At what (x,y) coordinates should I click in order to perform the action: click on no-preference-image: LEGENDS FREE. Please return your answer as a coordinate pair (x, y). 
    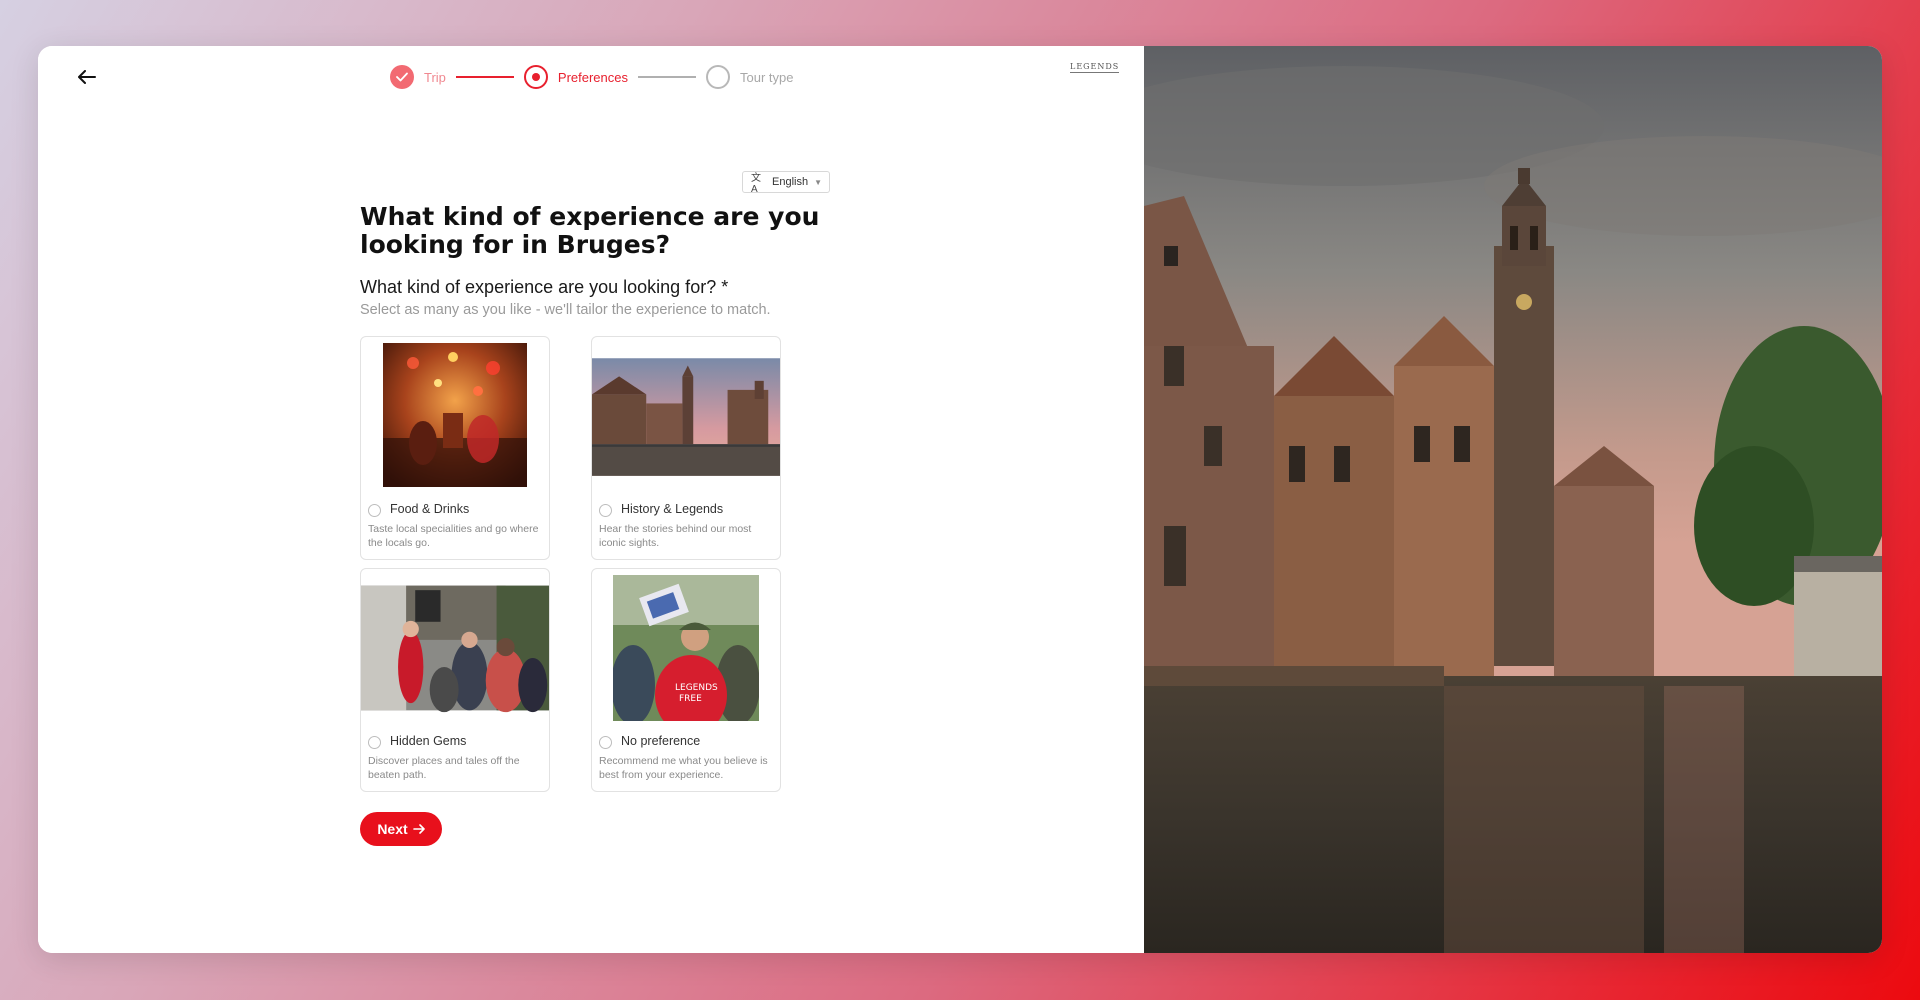
    Looking at the image, I should click on (686, 648).